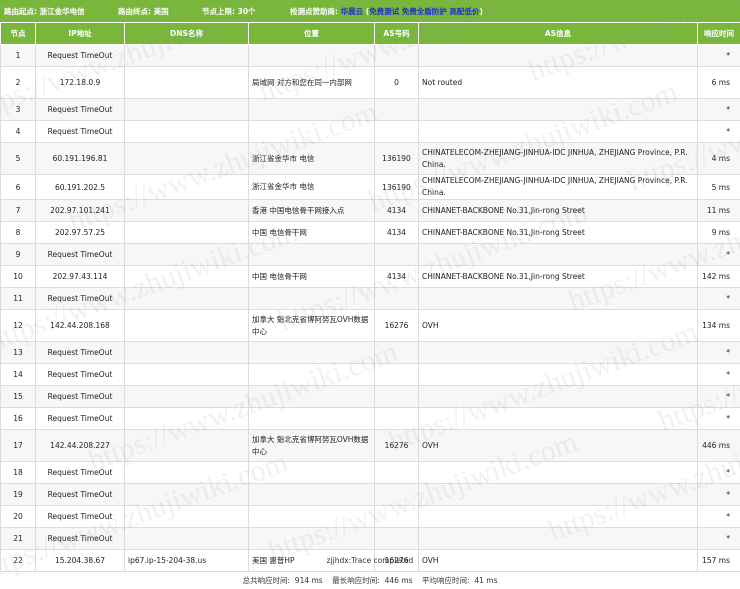 The image size is (740, 589). What do you see at coordinates (398, 580) in the screenshot?
I see `max-time-value: 446 ms` at bounding box center [398, 580].